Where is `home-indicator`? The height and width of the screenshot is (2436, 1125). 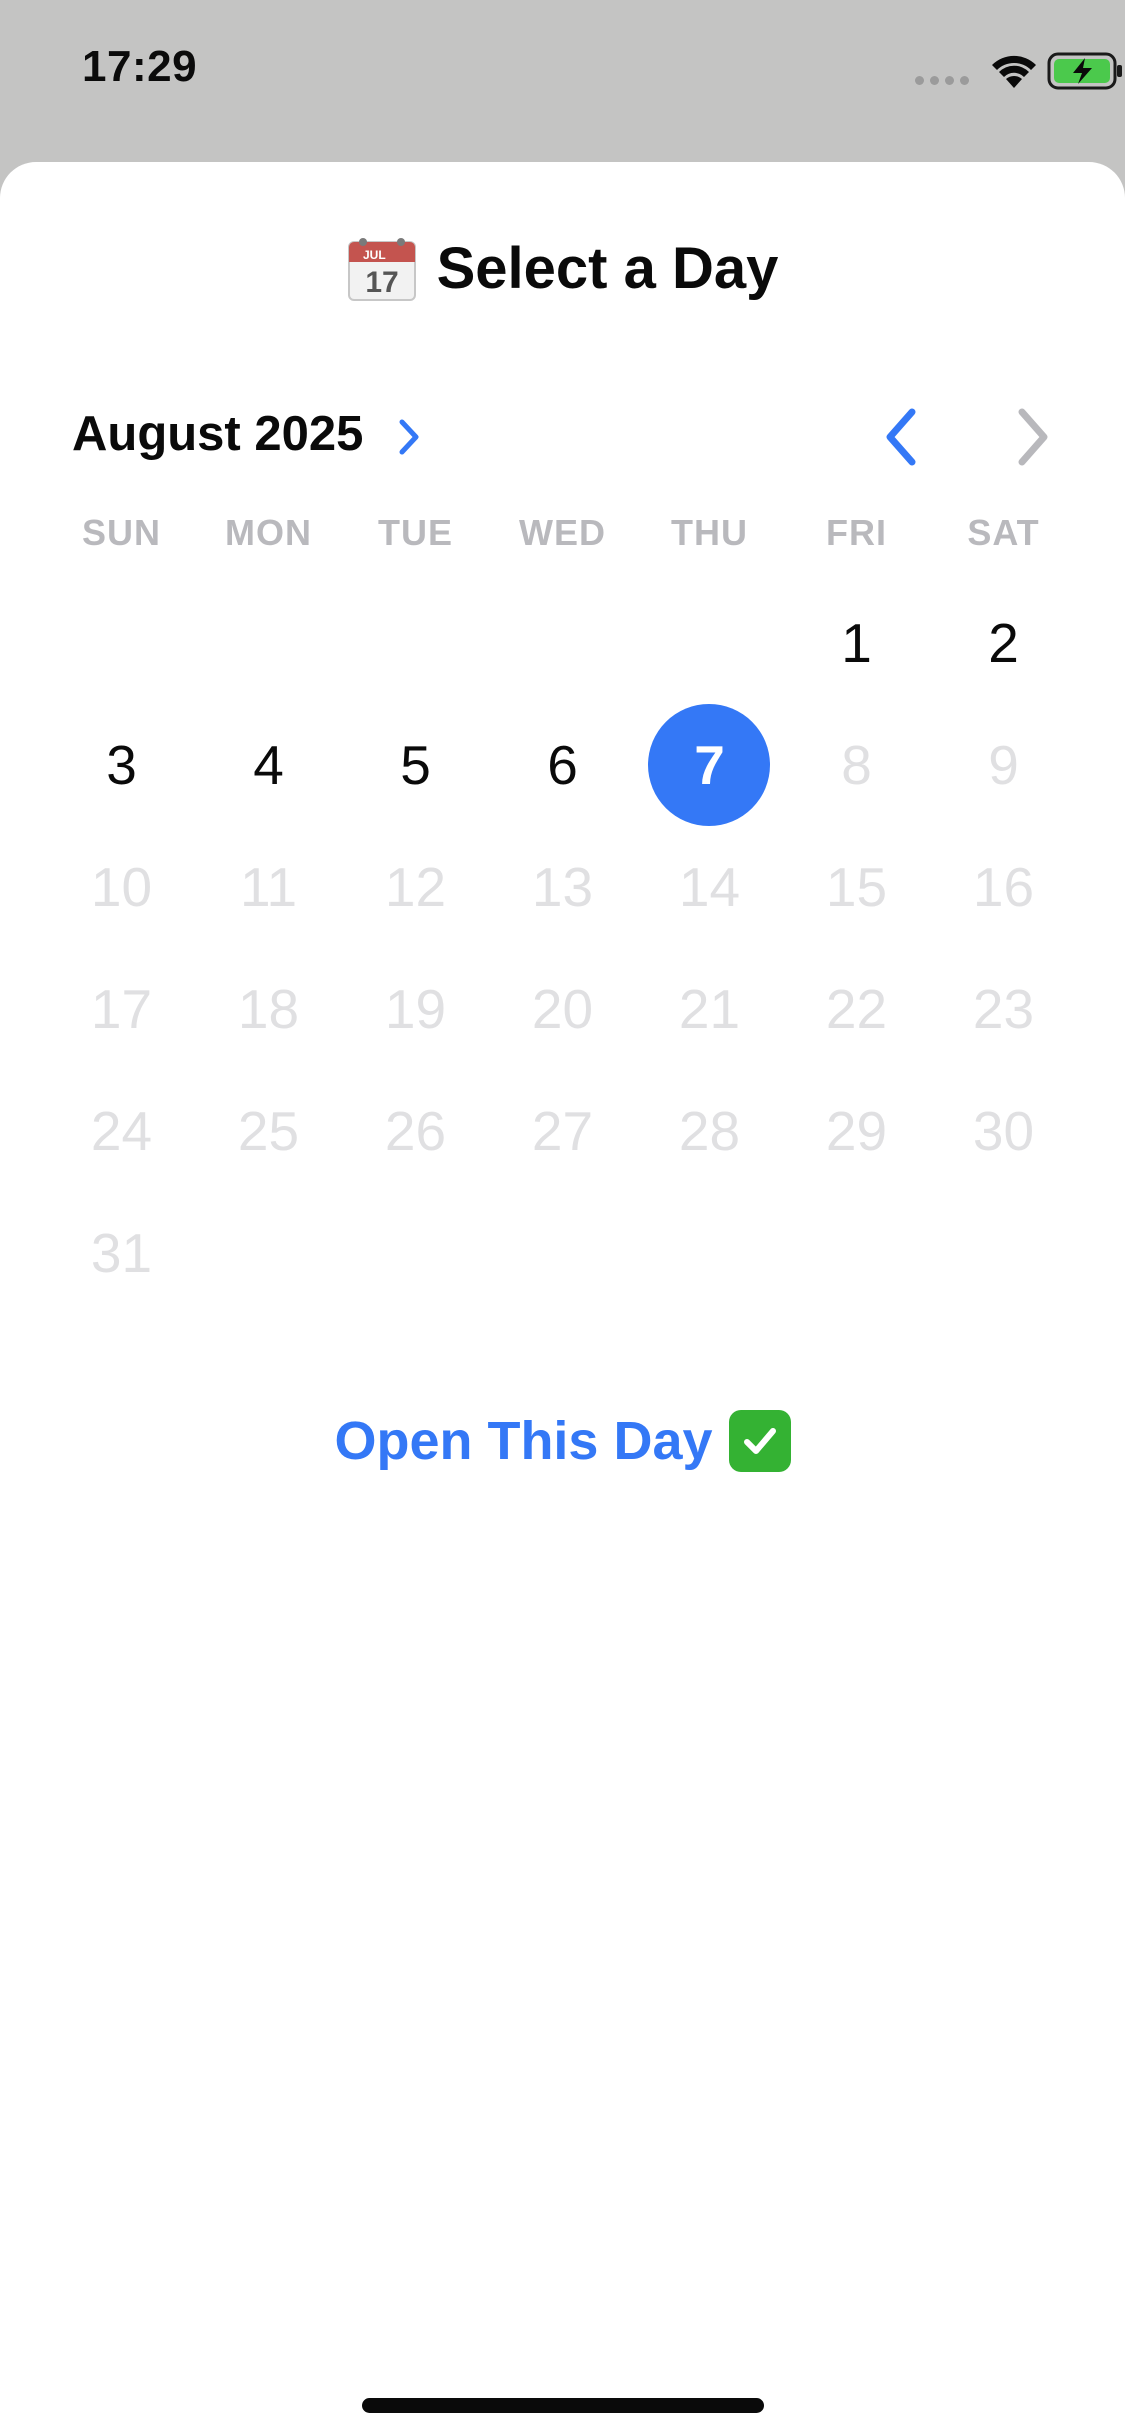
home-indicator is located at coordinates (563, 2405).